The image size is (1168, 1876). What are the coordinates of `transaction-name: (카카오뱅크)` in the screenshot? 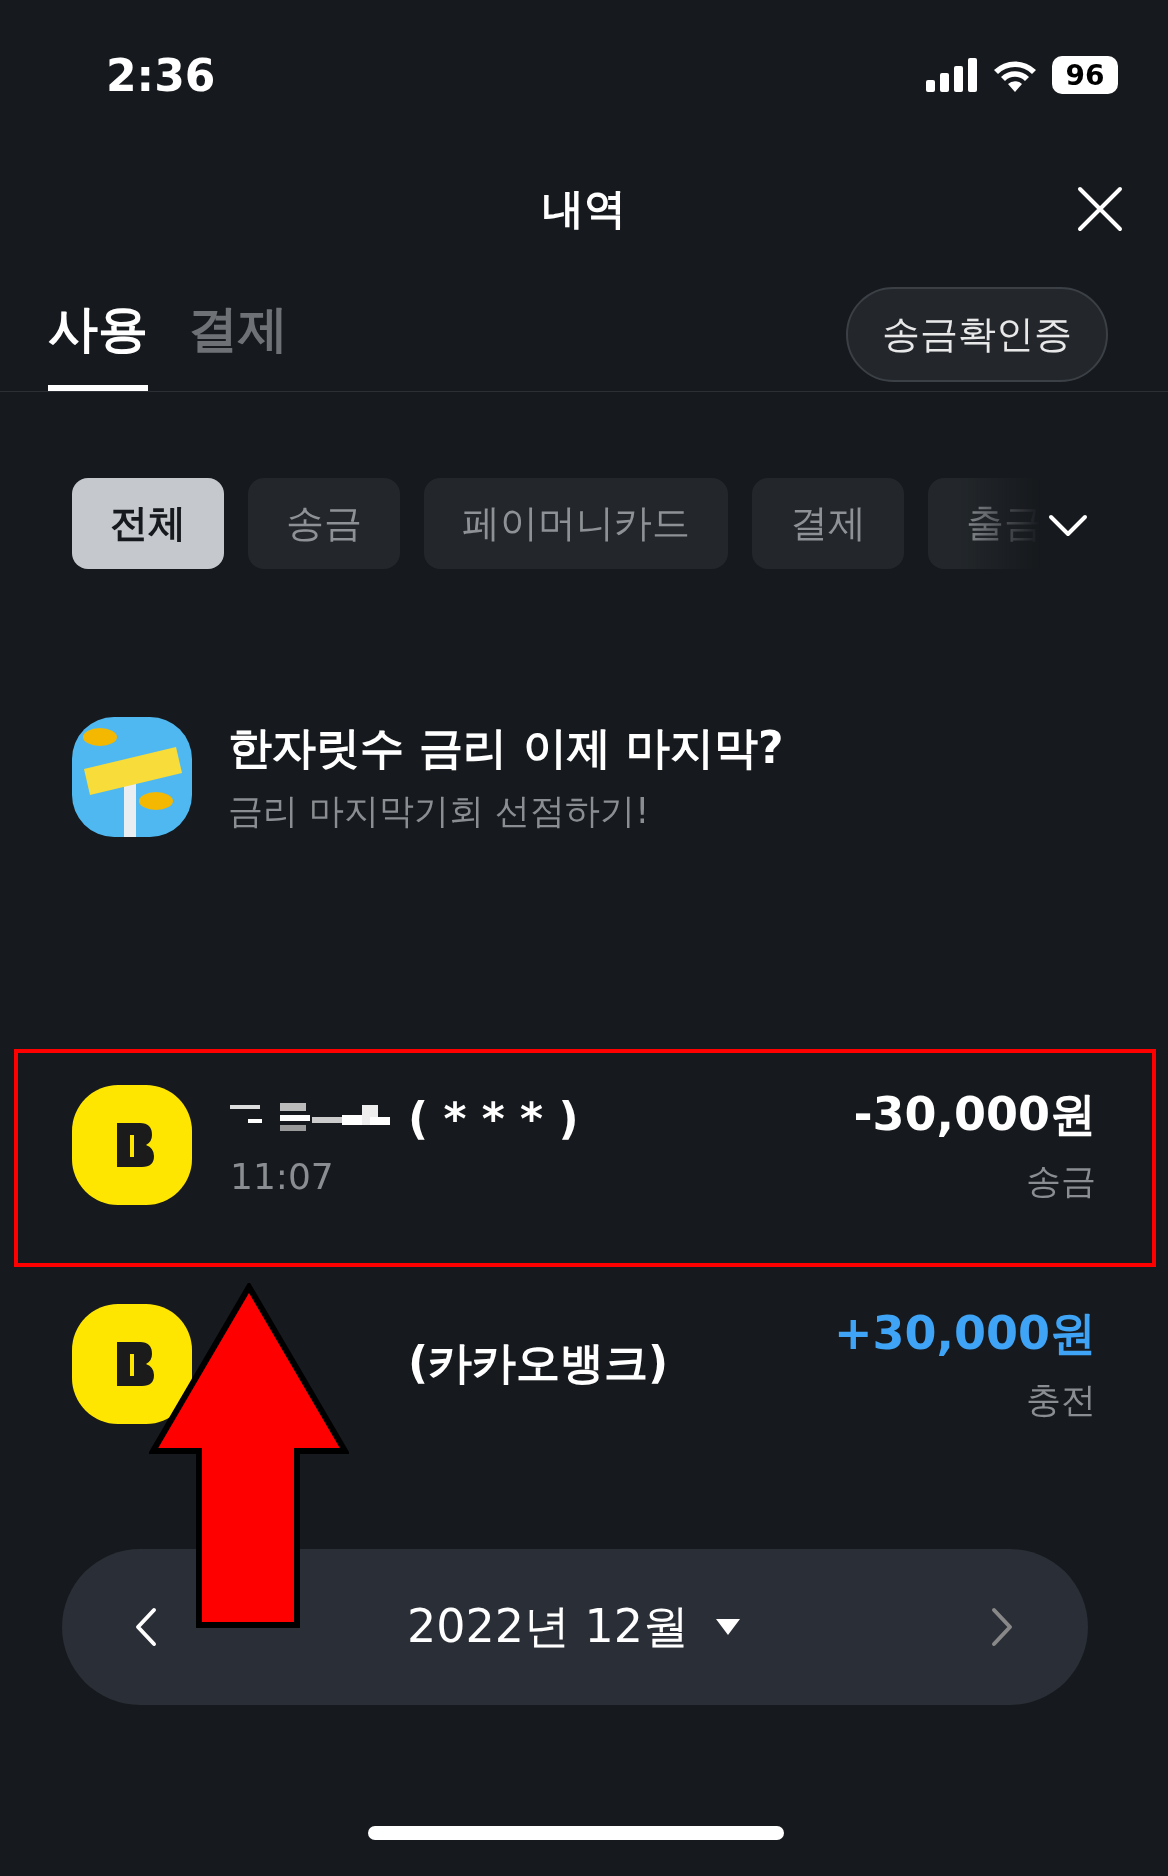 It's located at (538, 1363).